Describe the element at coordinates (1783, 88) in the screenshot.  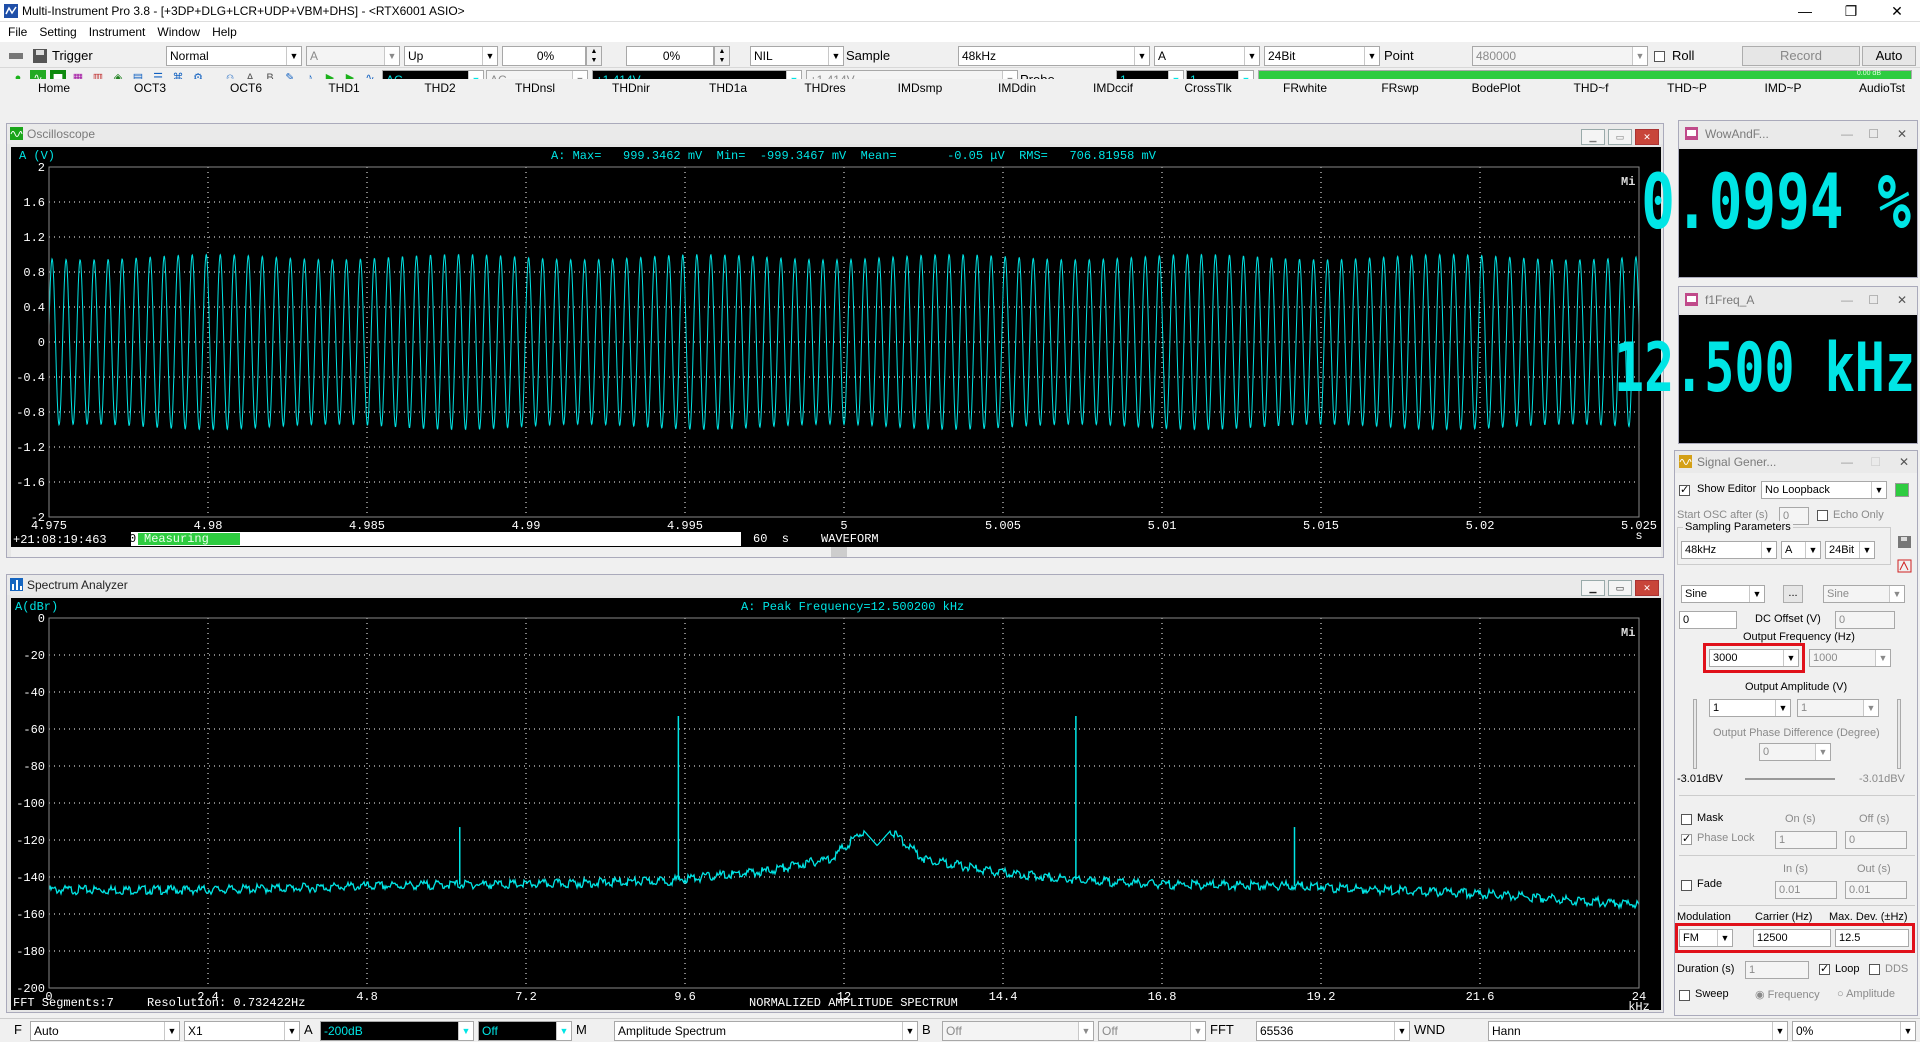
I see `tab-imd-p: IMD~P` at that location.